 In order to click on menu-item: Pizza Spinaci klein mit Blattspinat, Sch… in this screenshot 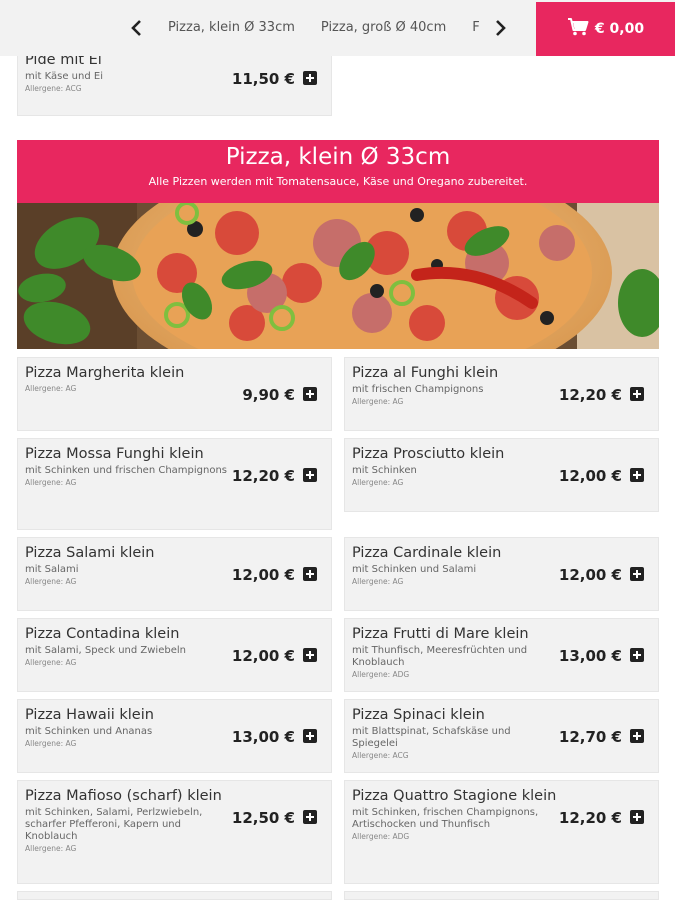, I will do `click(501, 736)`.